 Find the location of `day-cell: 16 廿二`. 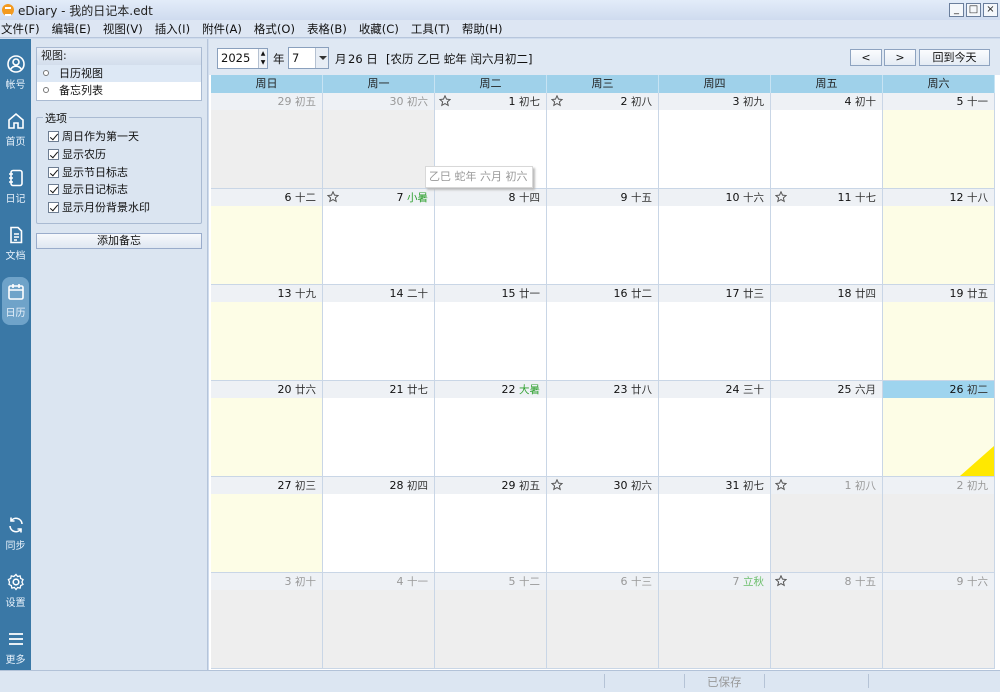

day-cell: 16 廿二 is located at coordinates (603, 333).